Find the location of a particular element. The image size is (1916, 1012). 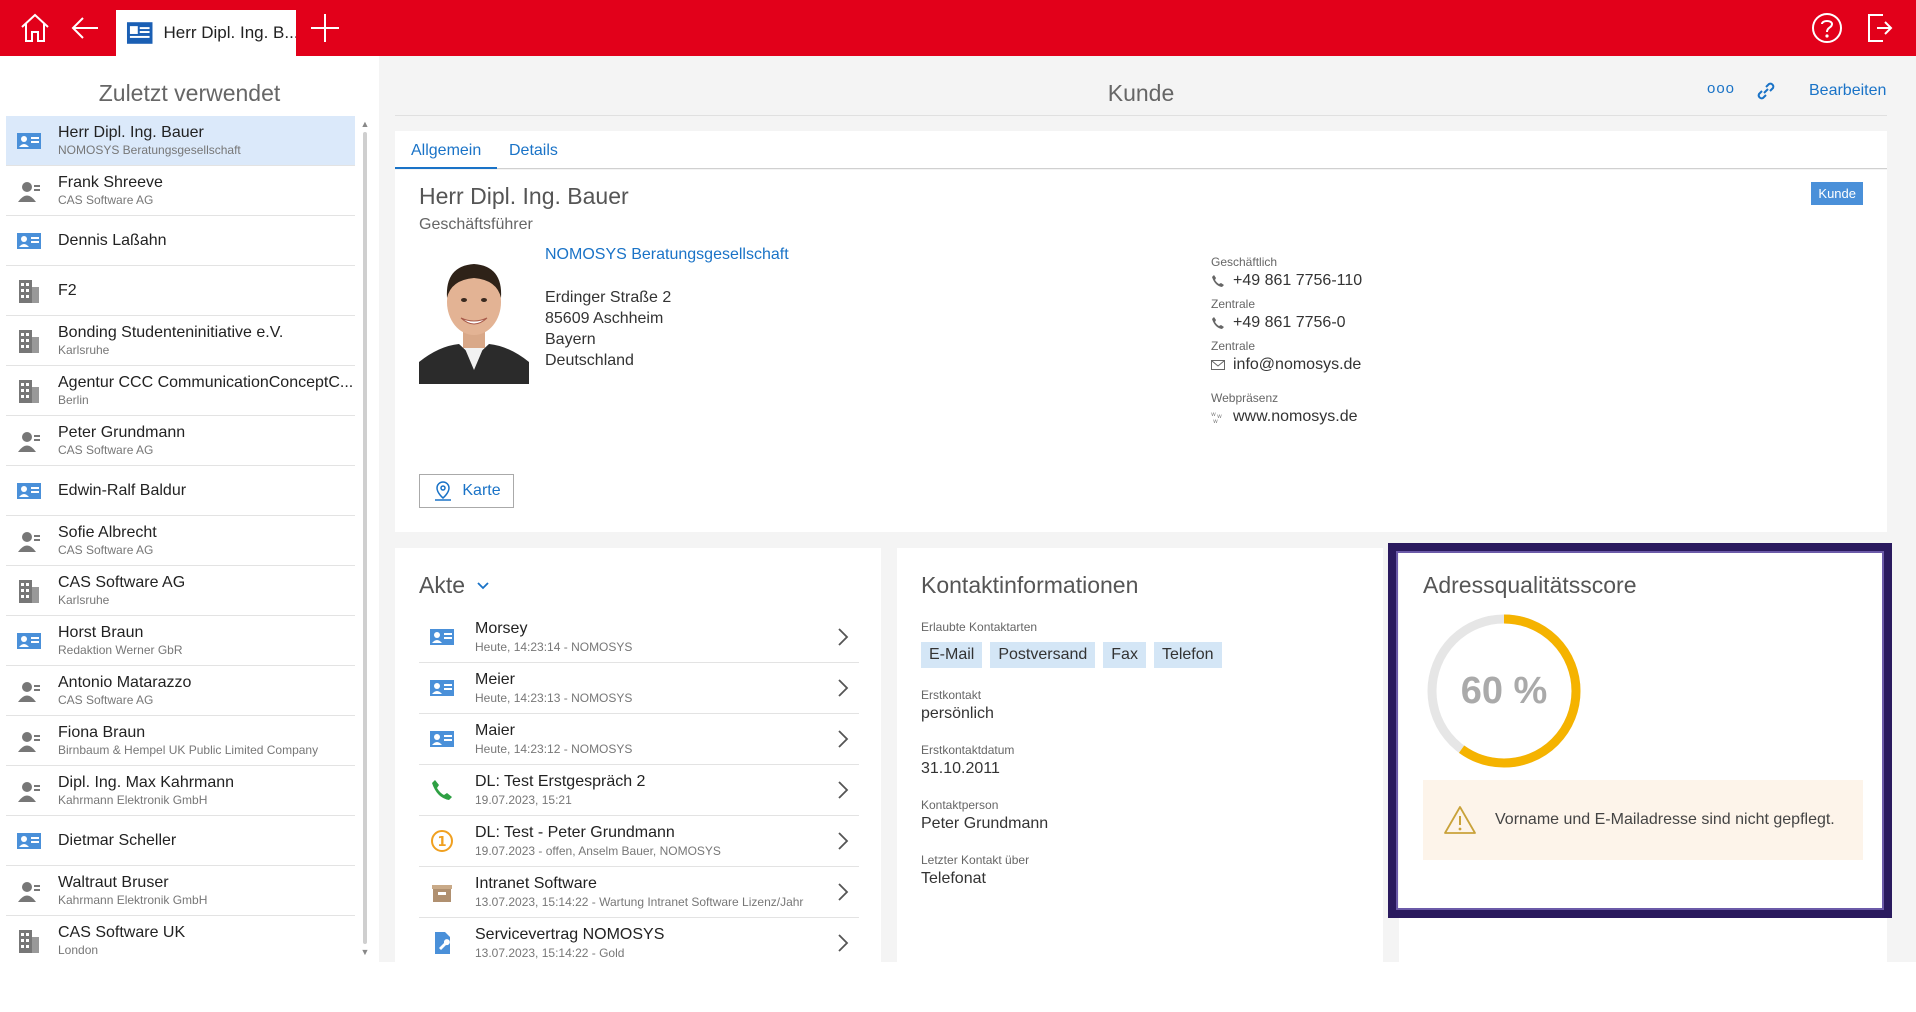

help-icon is located at coordinates (1827, 28).